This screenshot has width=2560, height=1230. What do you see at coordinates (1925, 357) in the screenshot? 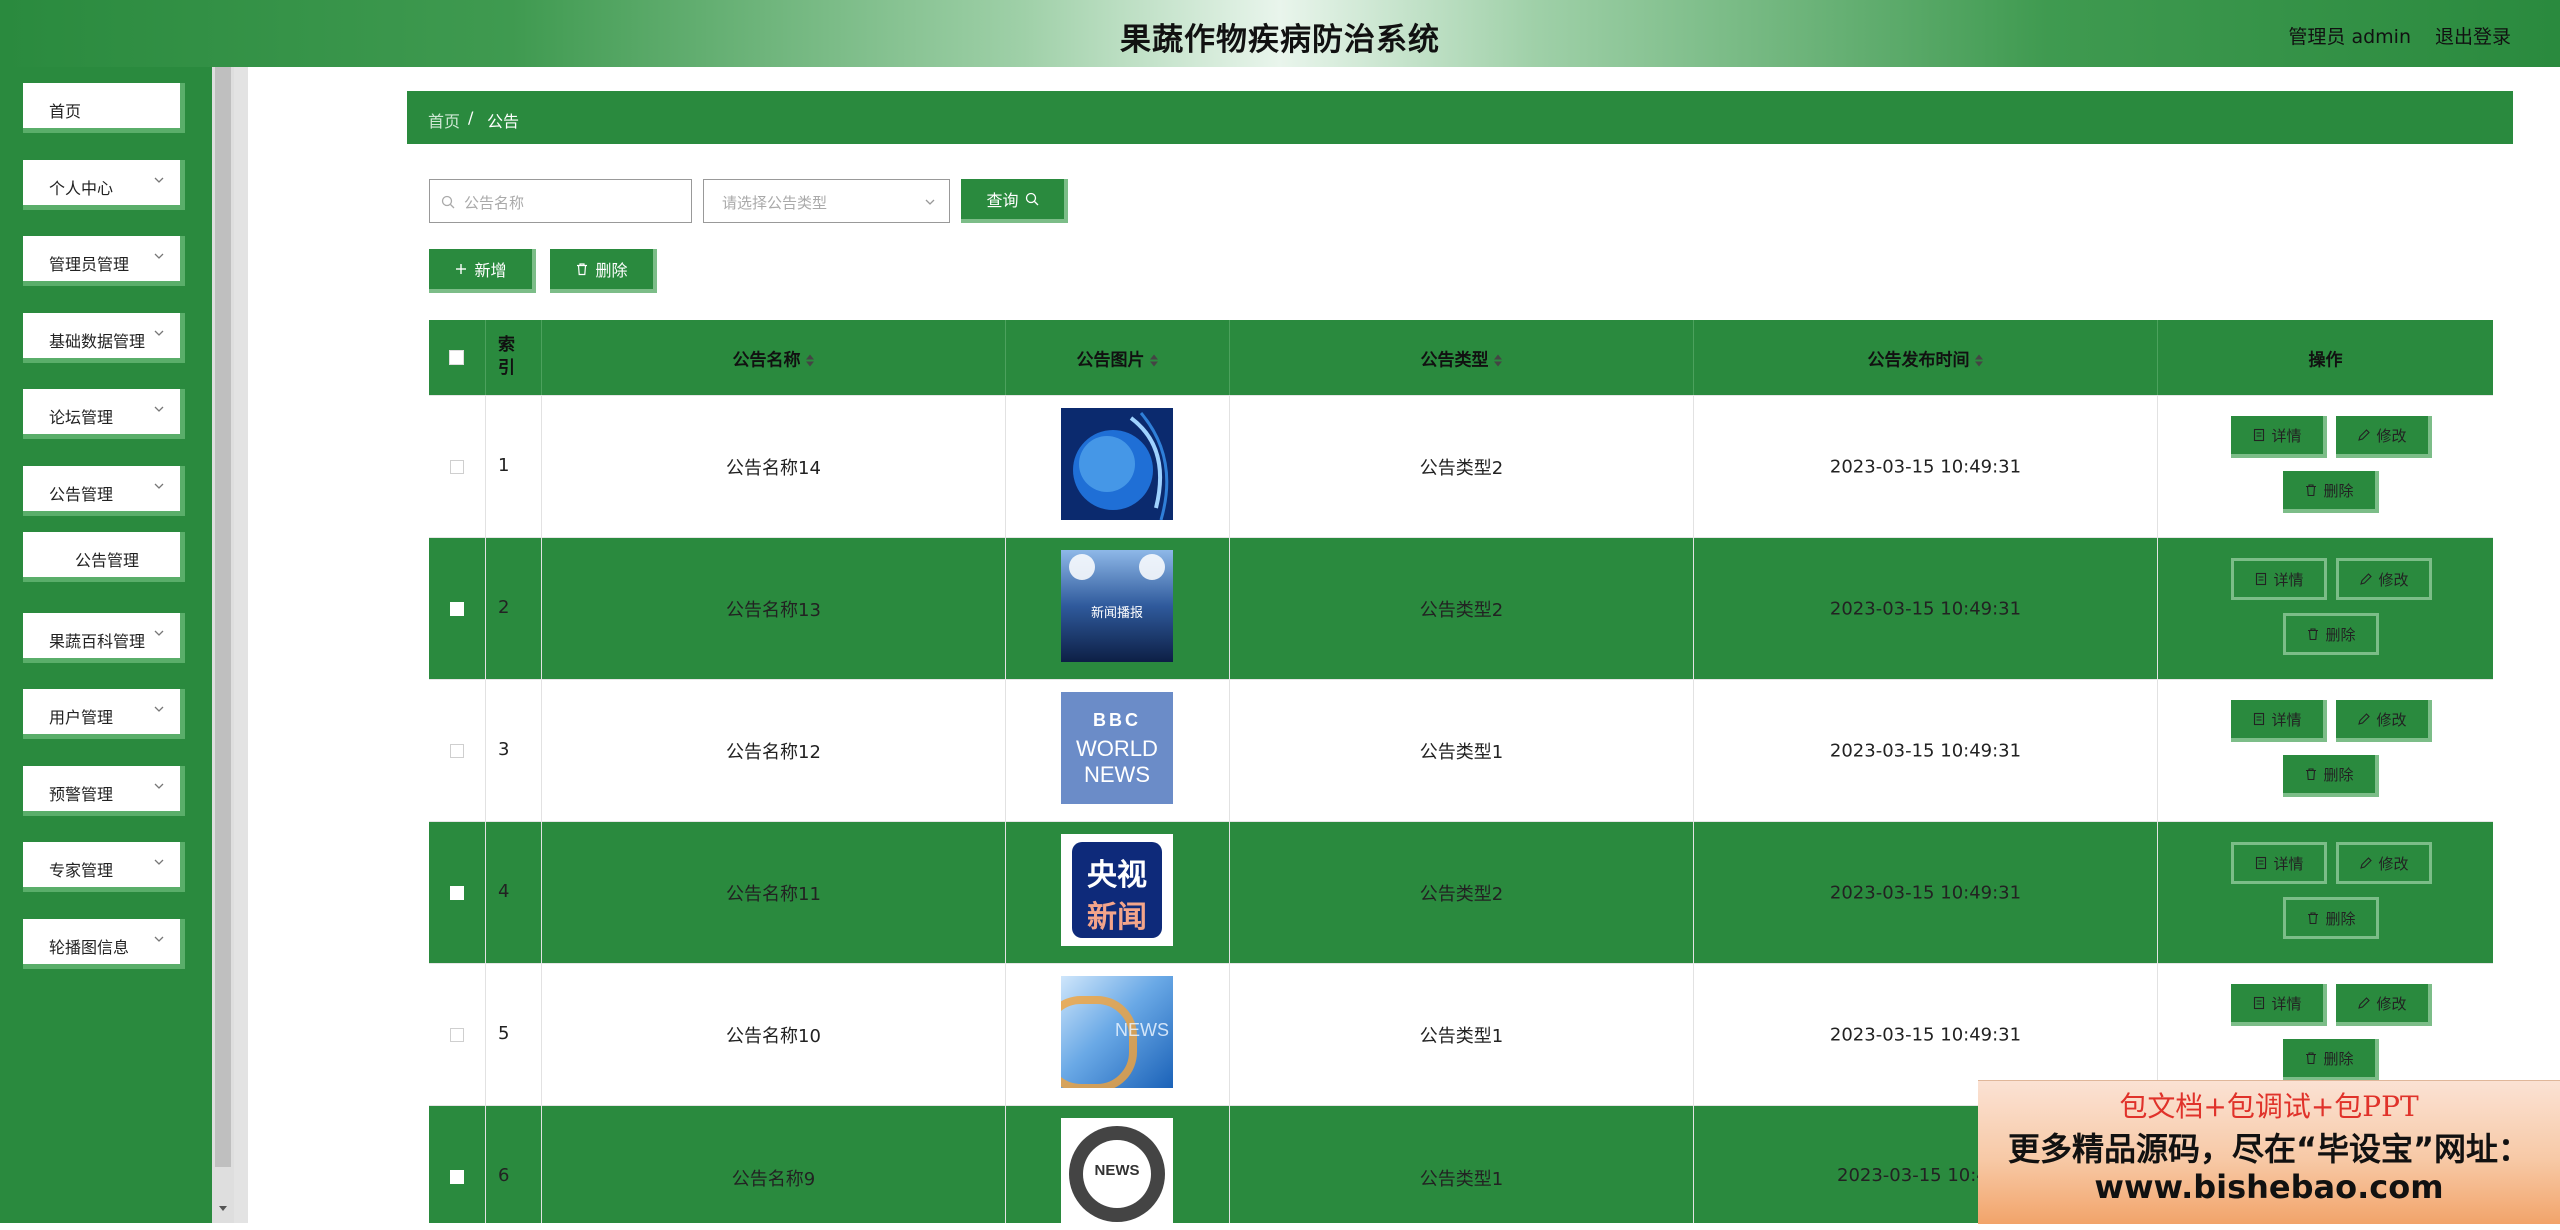
I see `header-publish-time: 公告发布时间` at bounding box center [1925, 357].